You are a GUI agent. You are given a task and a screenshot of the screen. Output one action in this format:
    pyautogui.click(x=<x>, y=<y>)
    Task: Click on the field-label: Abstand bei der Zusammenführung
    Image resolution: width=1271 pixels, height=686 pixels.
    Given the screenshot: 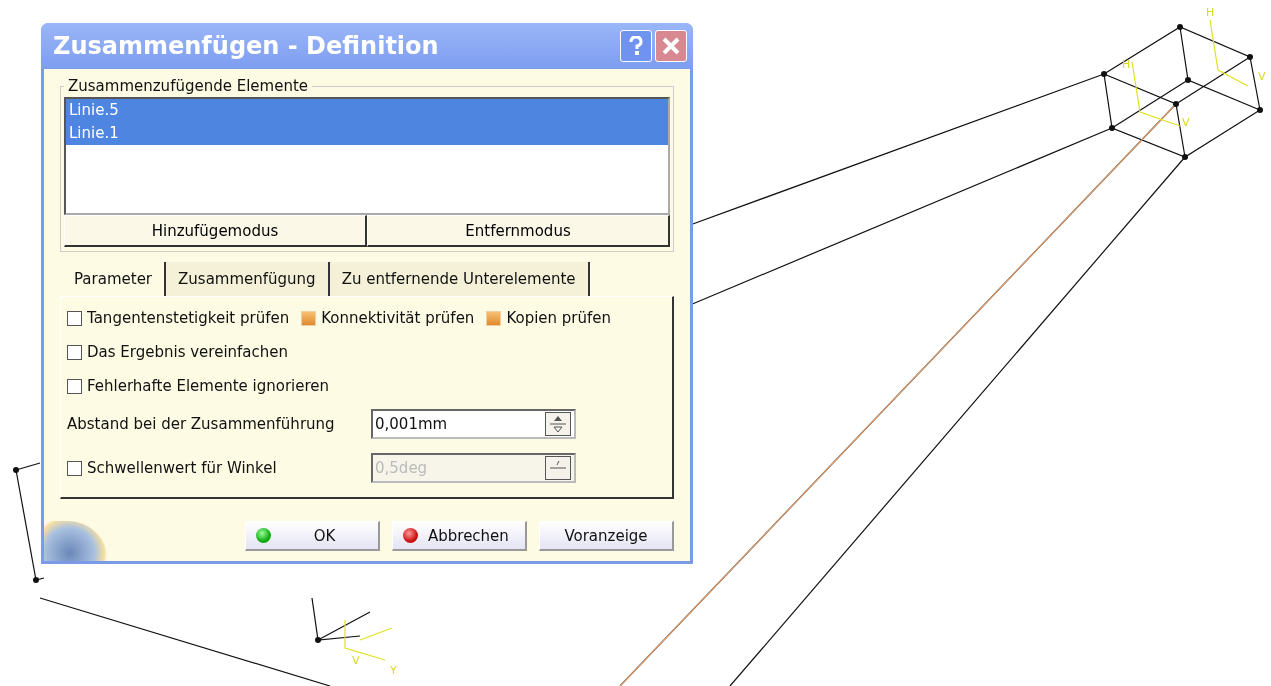 What is the action you would take?
    pyautogui.click(x=201, y=424)
    